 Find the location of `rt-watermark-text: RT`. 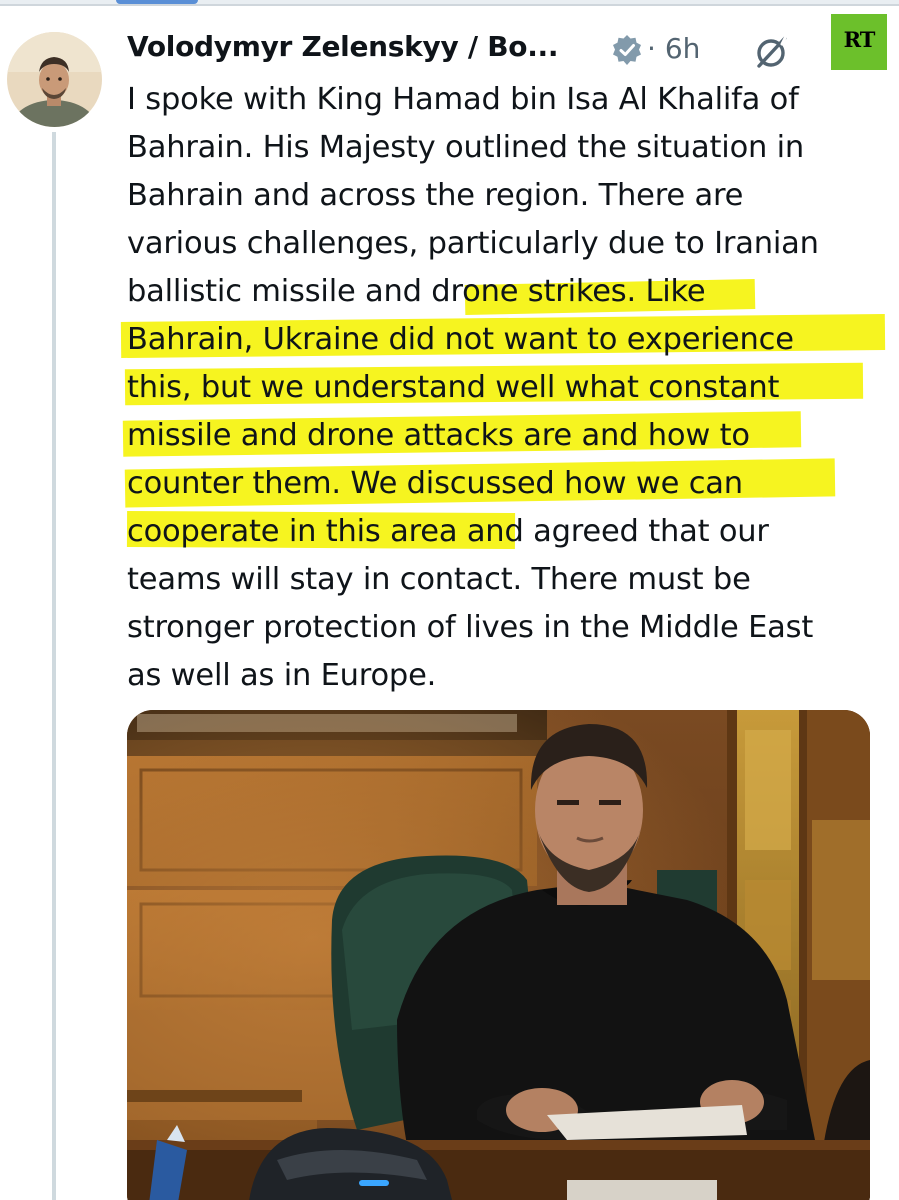

rt-watermark-text: RT is located at coordinates (859, 39).